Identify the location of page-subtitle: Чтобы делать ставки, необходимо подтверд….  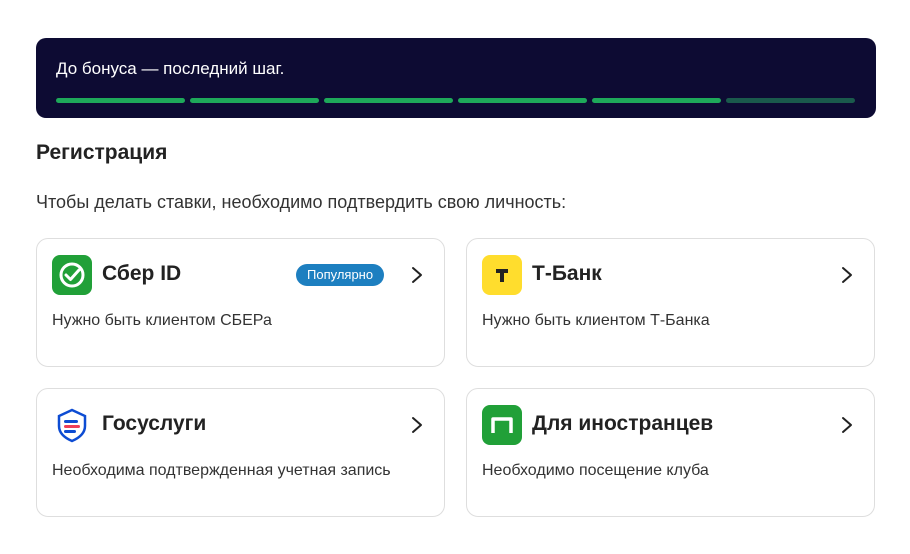
(301, 202).